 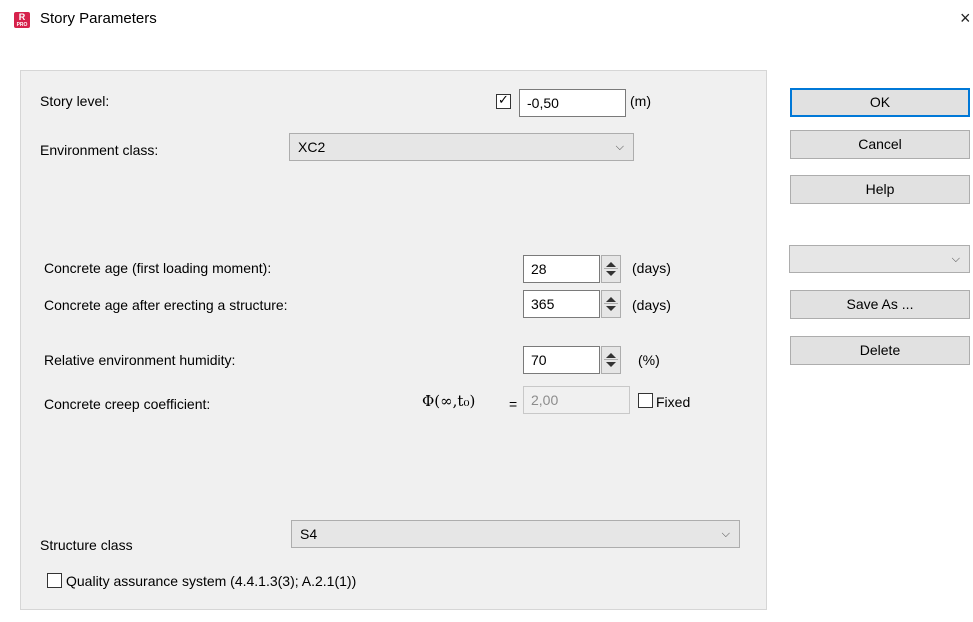 I want to click on concrete-age-after-input: 365, so click(x=561, y=304).